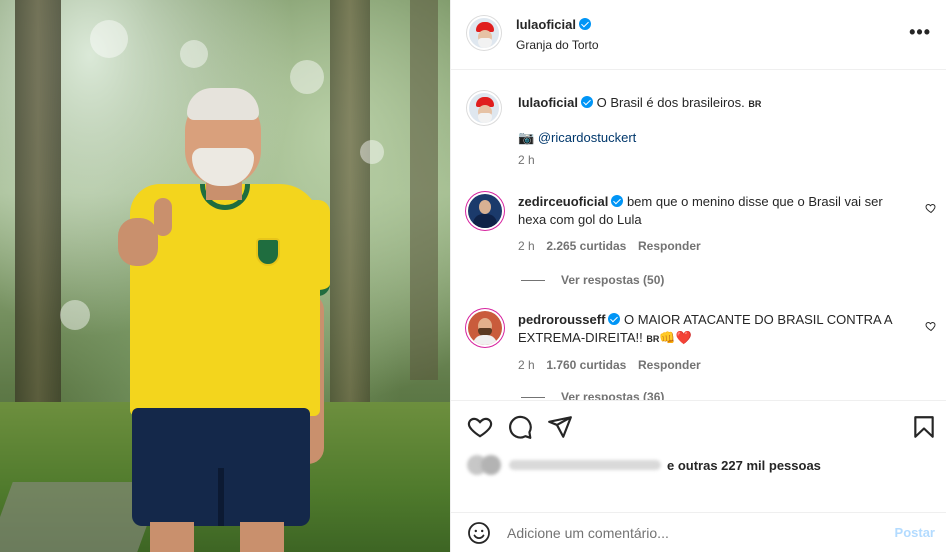 Image resolution: width=946 pixels, height=552 pixels. Describe the element at coordinates (692, 533) in the screenshot. I see `comment-input` at that location.